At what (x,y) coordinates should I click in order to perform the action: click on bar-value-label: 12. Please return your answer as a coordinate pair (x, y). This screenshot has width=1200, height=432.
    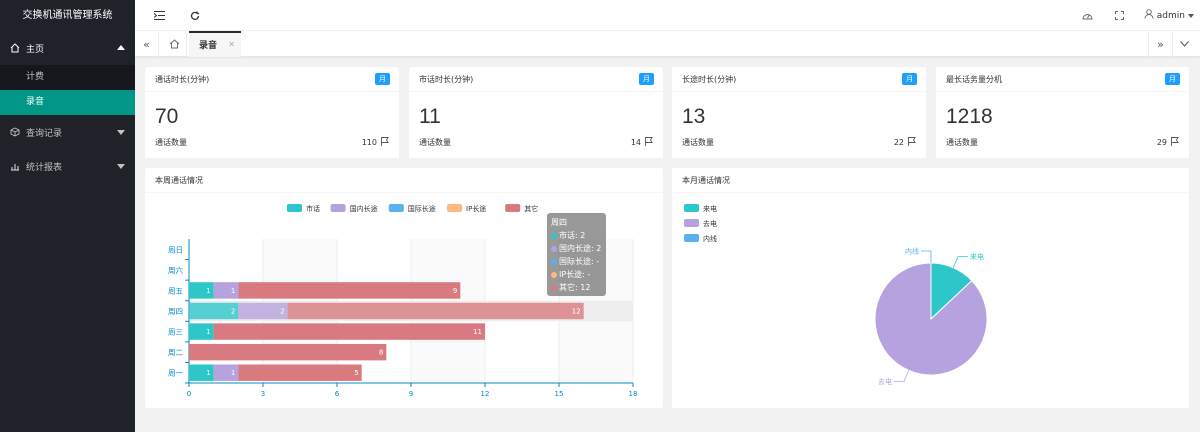
    Looking at the image, I should click on (576, 312).